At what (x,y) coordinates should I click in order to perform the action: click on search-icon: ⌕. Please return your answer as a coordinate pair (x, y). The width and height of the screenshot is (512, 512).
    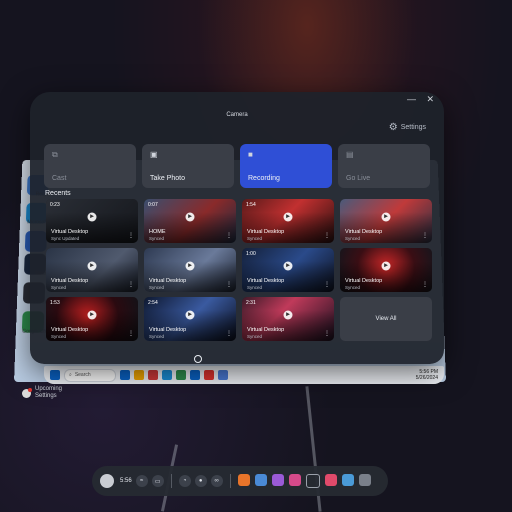
    Looking at the image, I should click on (70, 375).